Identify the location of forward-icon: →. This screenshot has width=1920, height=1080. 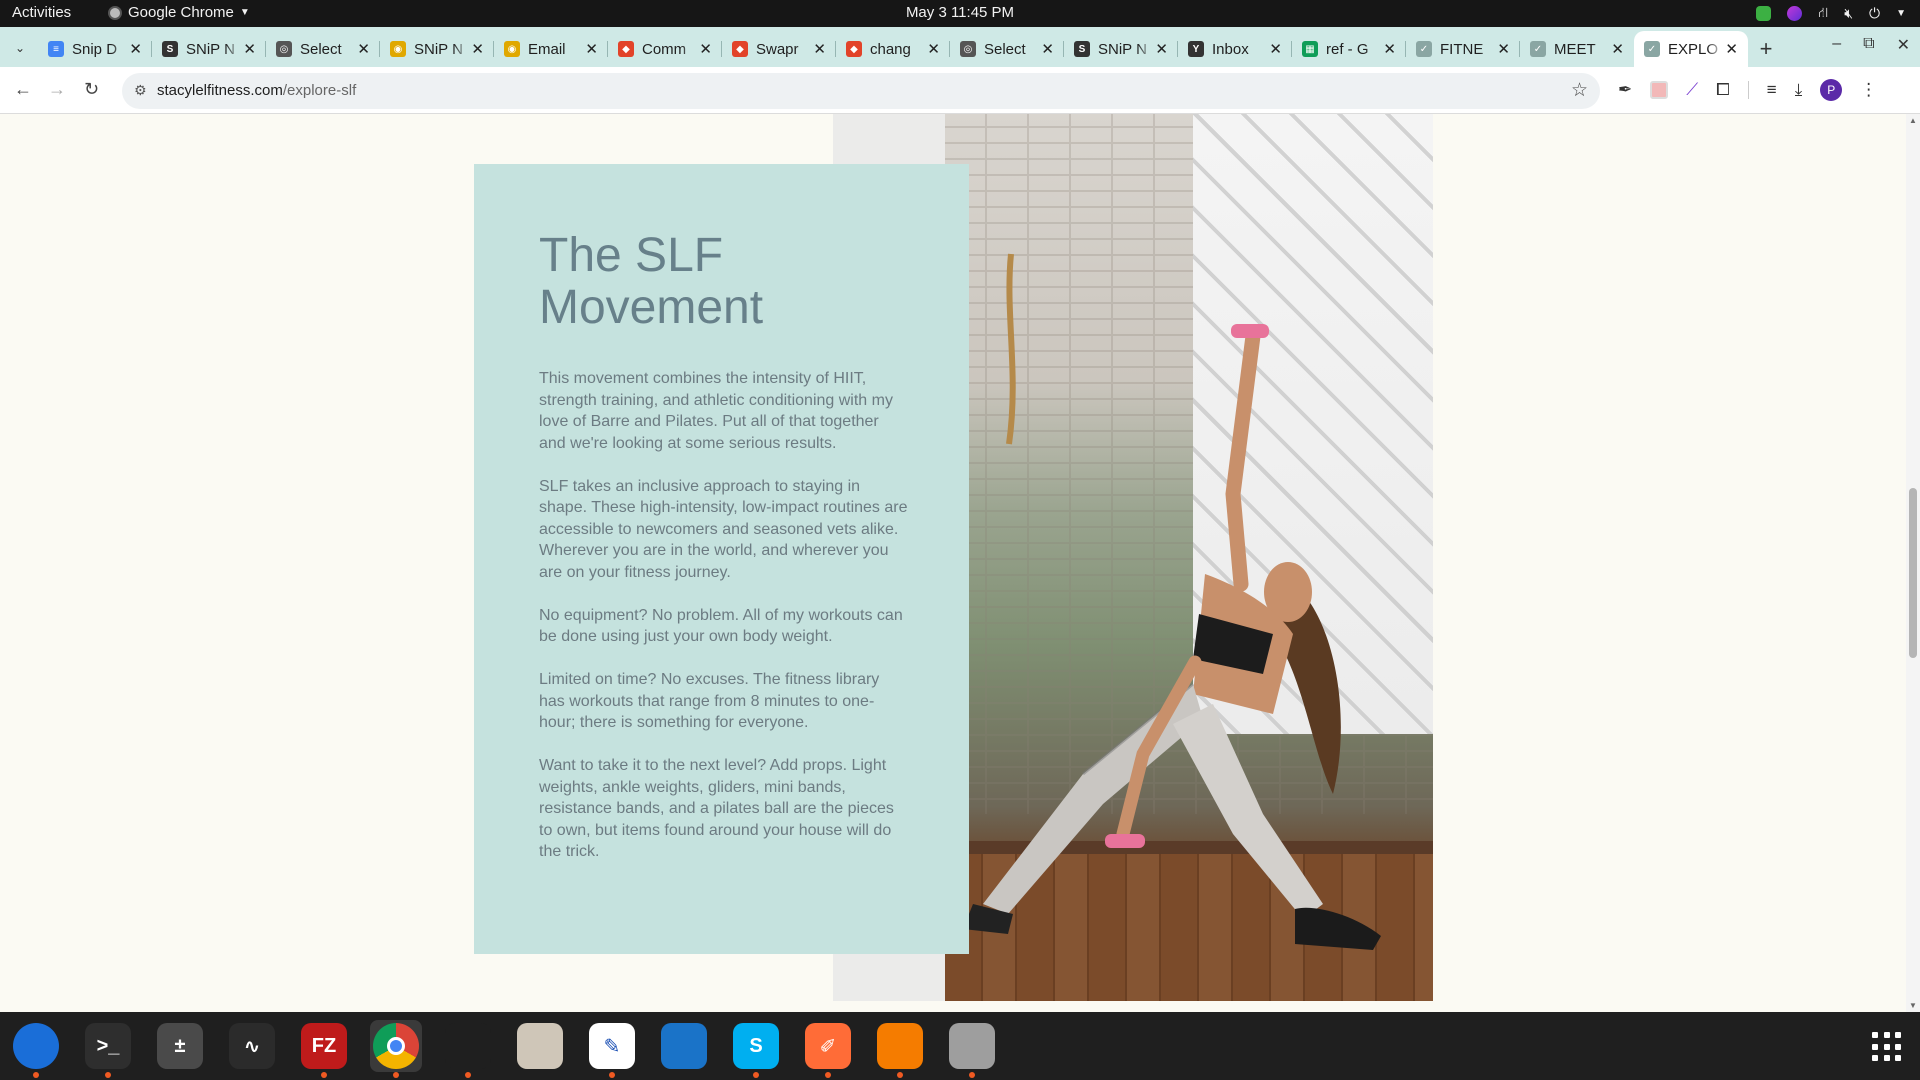
(57, 89).